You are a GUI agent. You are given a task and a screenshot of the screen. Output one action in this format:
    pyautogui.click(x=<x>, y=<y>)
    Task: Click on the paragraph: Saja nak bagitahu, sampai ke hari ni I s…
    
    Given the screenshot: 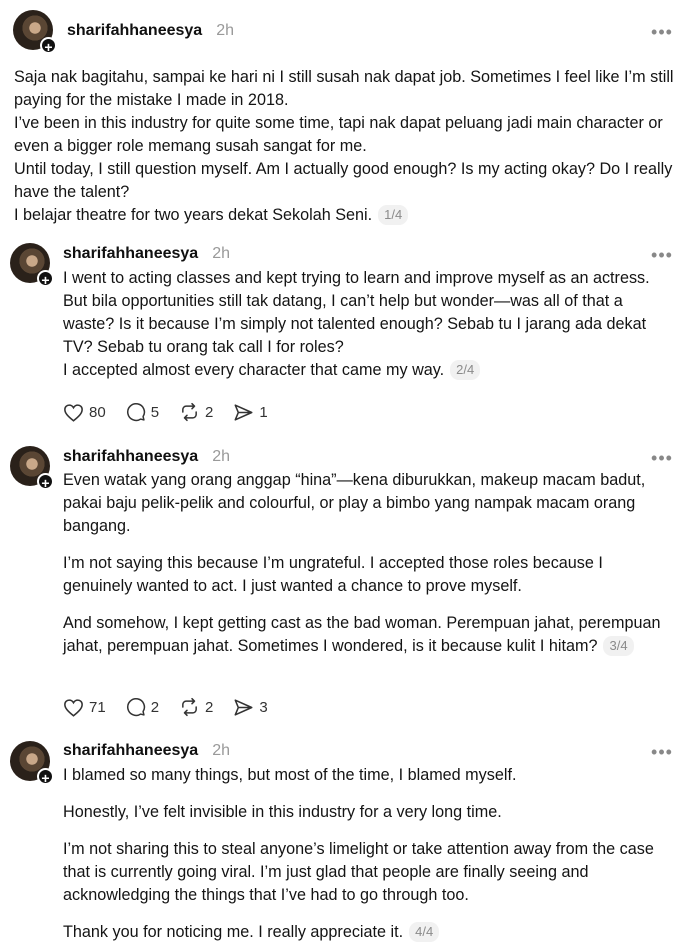 What is the action you would take?
    pyautogui.click(x=344, y=88)
    